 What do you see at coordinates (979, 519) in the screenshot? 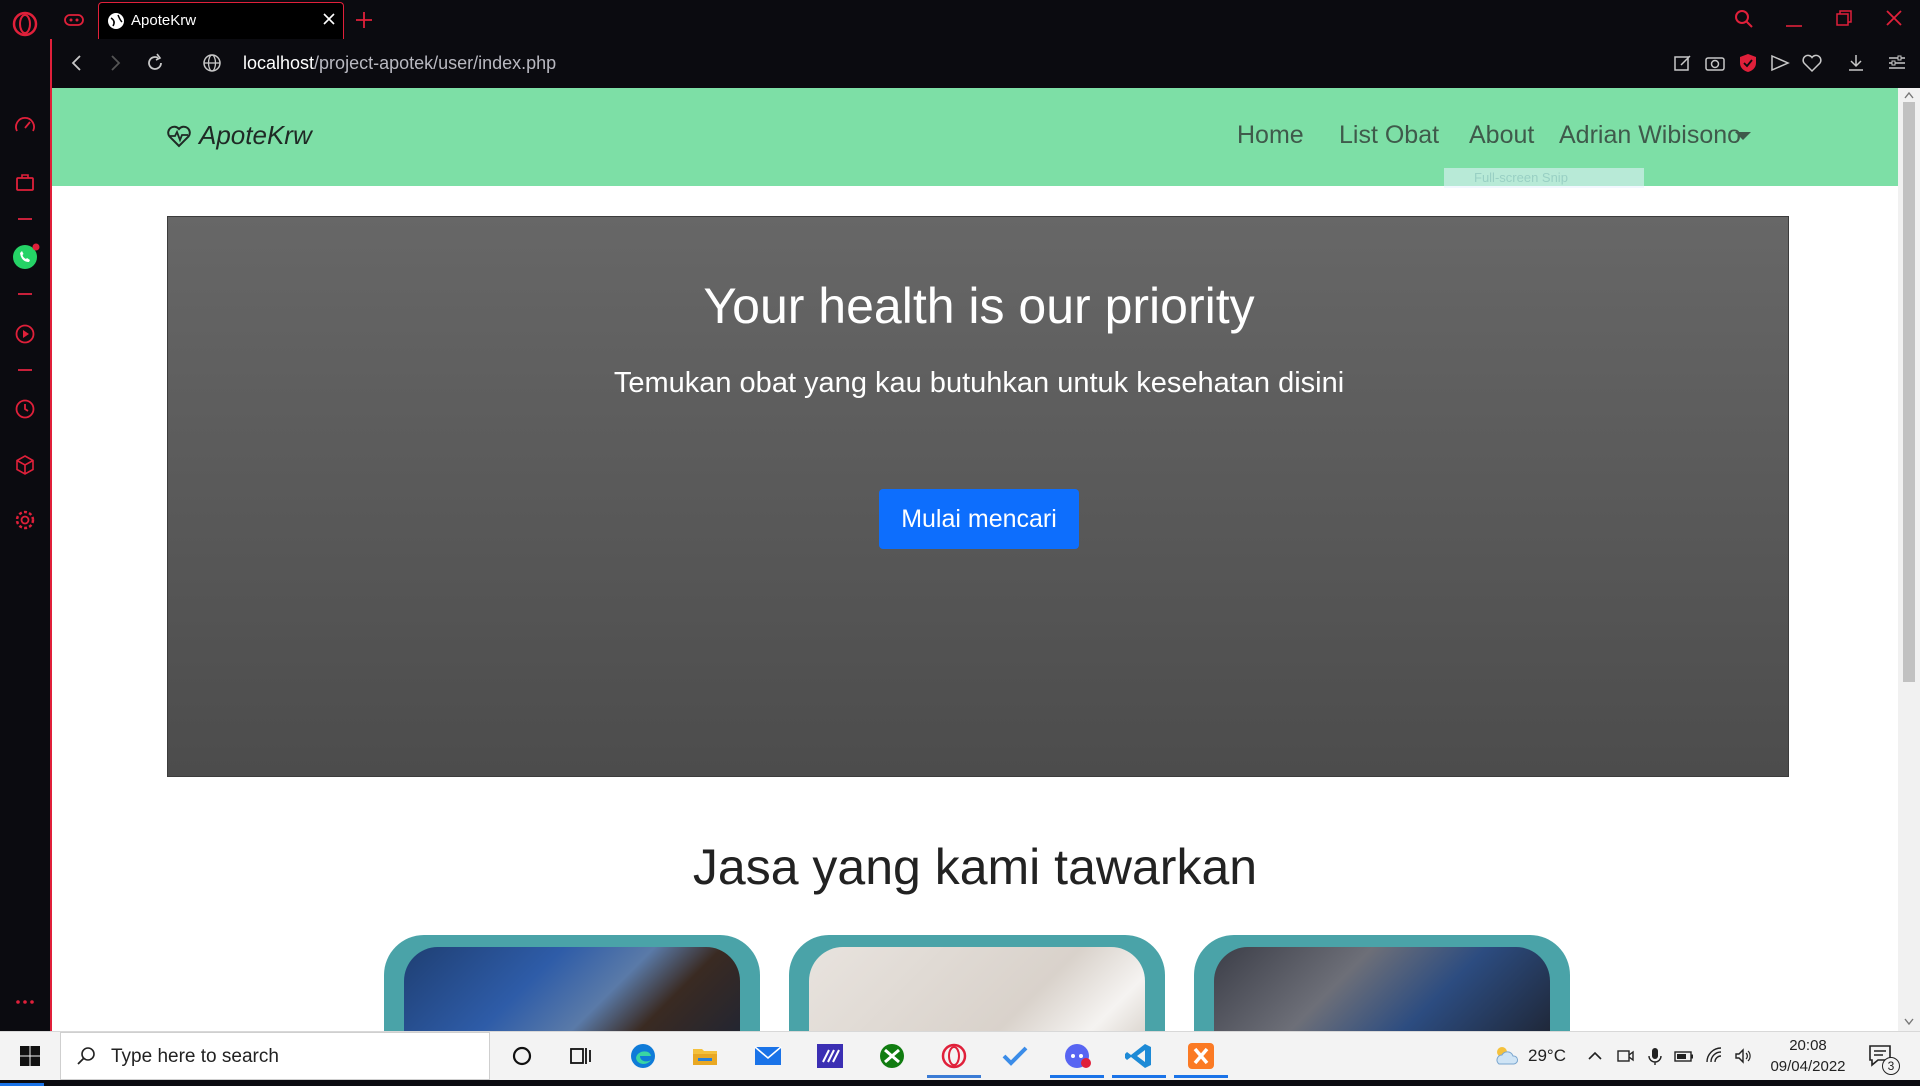
I see `start-search-button: Mulai mencari` at bounding box center [979, 519].